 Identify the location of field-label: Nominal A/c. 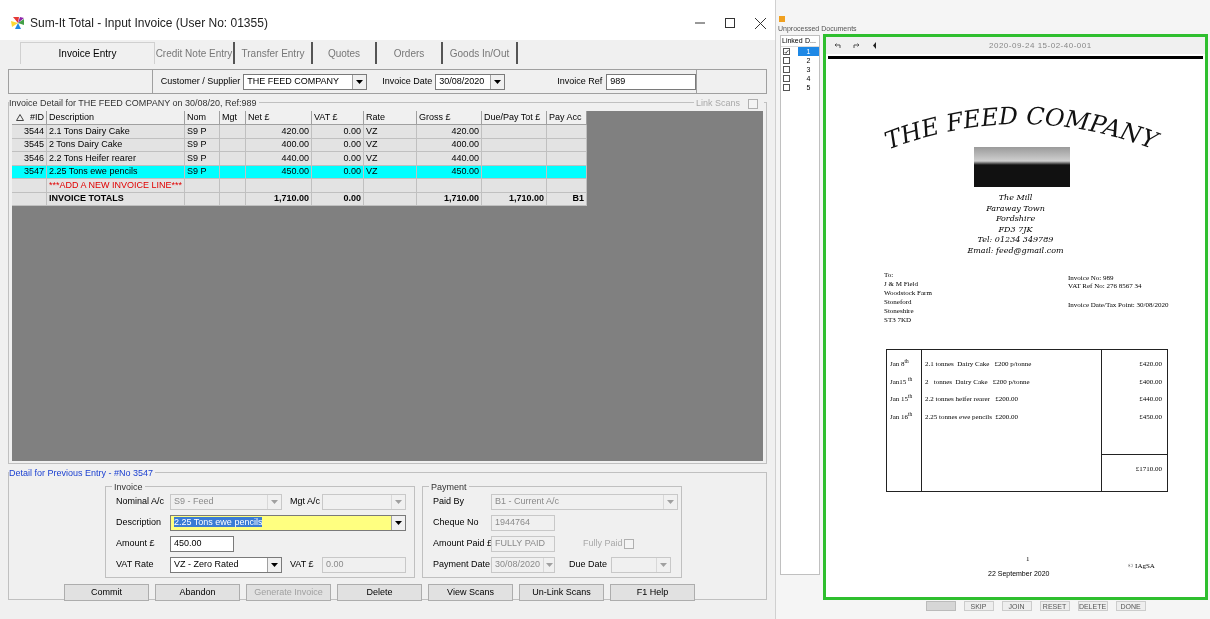
(141, 502).